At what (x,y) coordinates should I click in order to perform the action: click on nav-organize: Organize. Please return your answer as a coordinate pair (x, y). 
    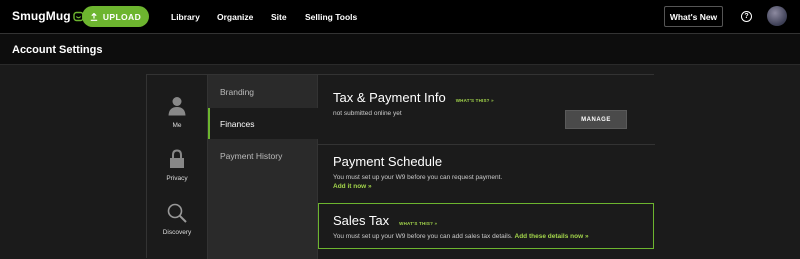
    Looking at the image, I should click on (235, 17).